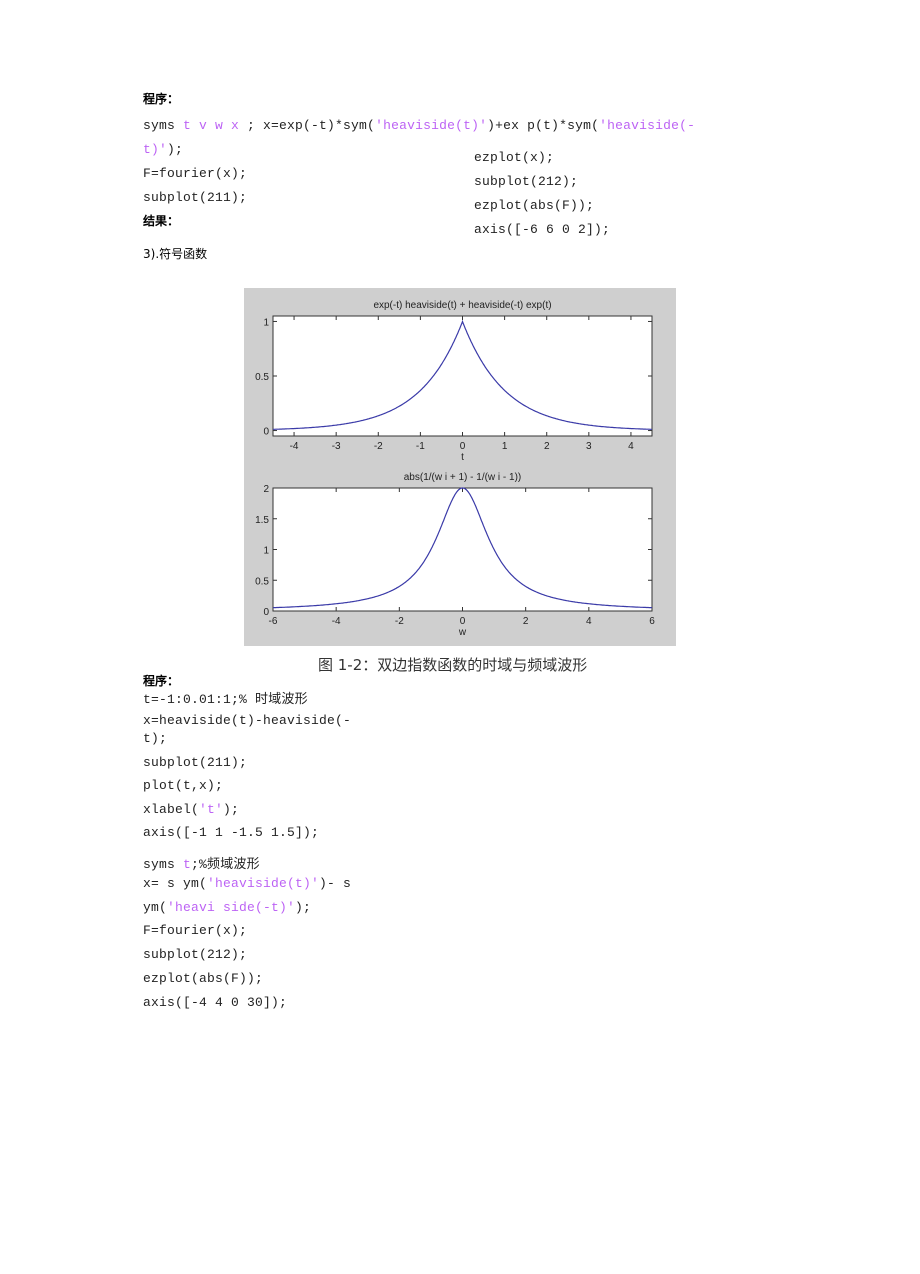  I want to click on code2-line: x= s ym('heaviside(t)')- s, so click(247, 883).